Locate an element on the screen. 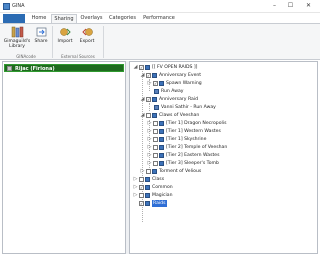 The image size is (320, 257). minimize-icon: – is located at coordinates (274, 6).